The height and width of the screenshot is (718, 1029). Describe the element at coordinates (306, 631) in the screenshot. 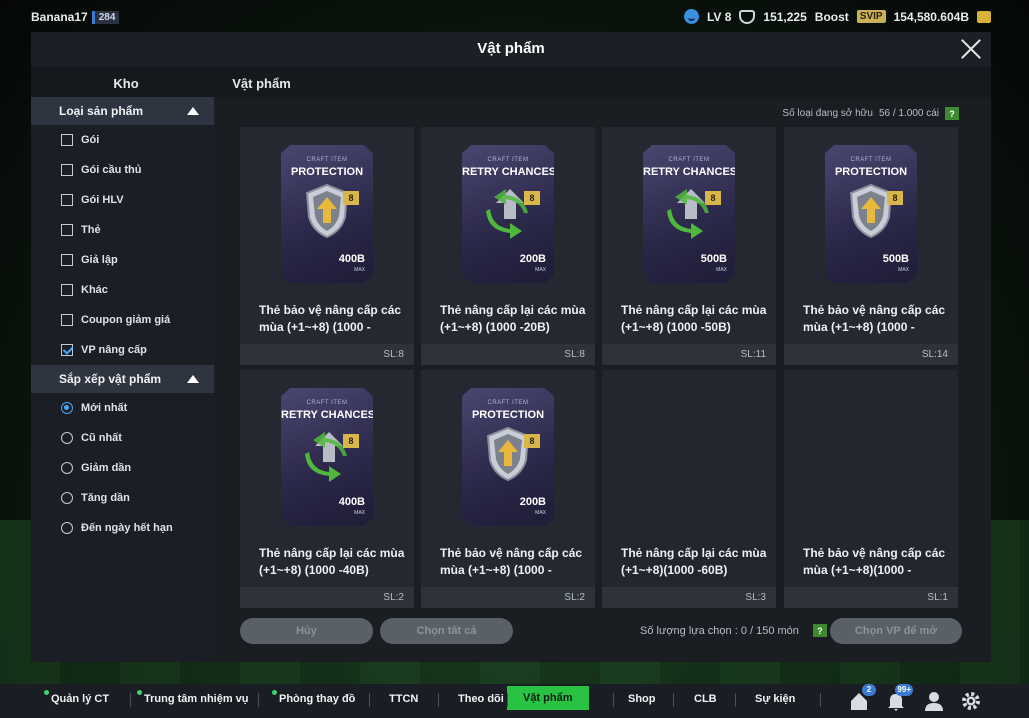

I see `cancel-button: Hủy` at that location.